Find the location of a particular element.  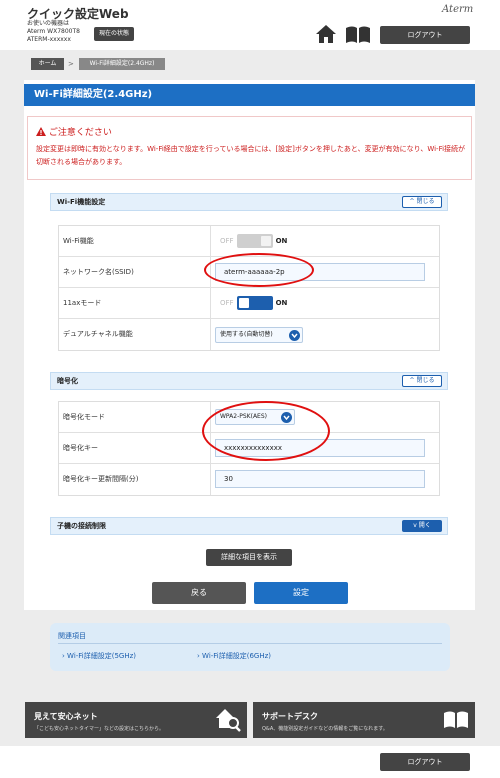

related-box is located at coordinates (250, 647).